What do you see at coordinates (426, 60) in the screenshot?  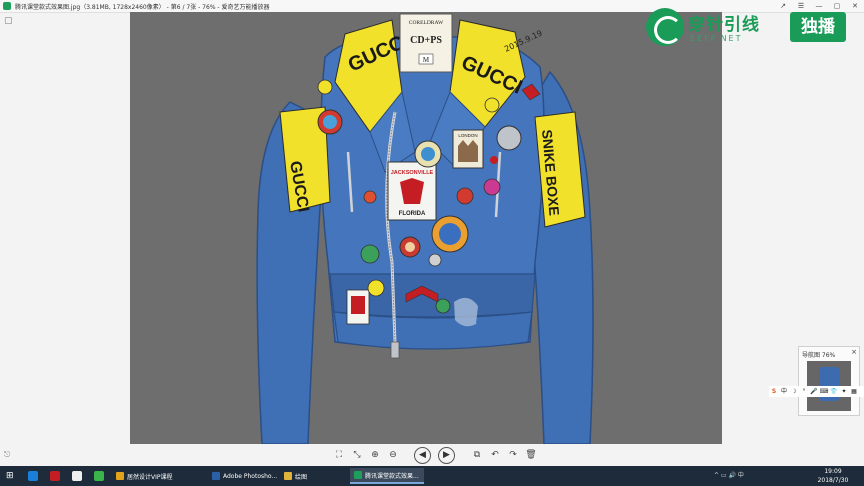 I see `svg-text: M` at bounding box center [426, 60].